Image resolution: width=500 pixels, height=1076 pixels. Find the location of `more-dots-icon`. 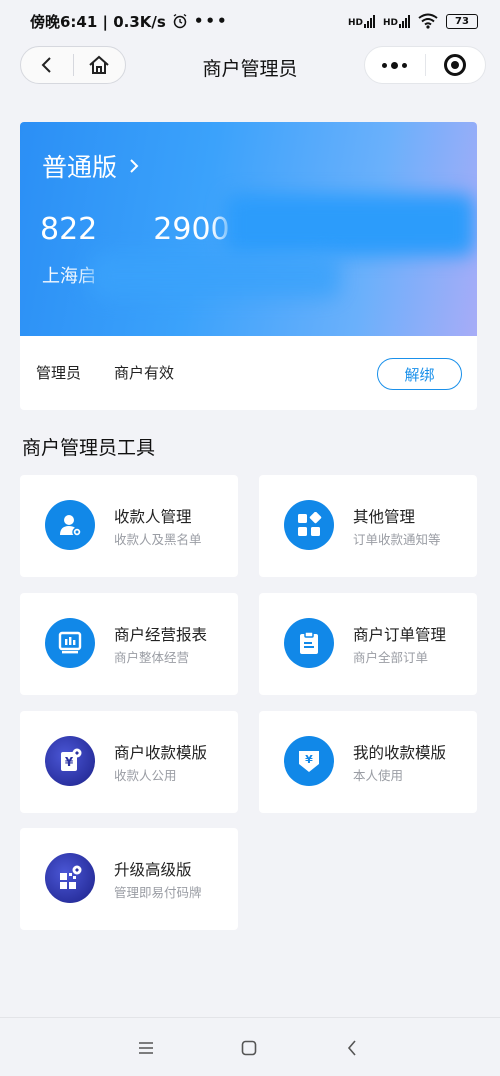

more-dots-icon is located at coordinates (395, 65).